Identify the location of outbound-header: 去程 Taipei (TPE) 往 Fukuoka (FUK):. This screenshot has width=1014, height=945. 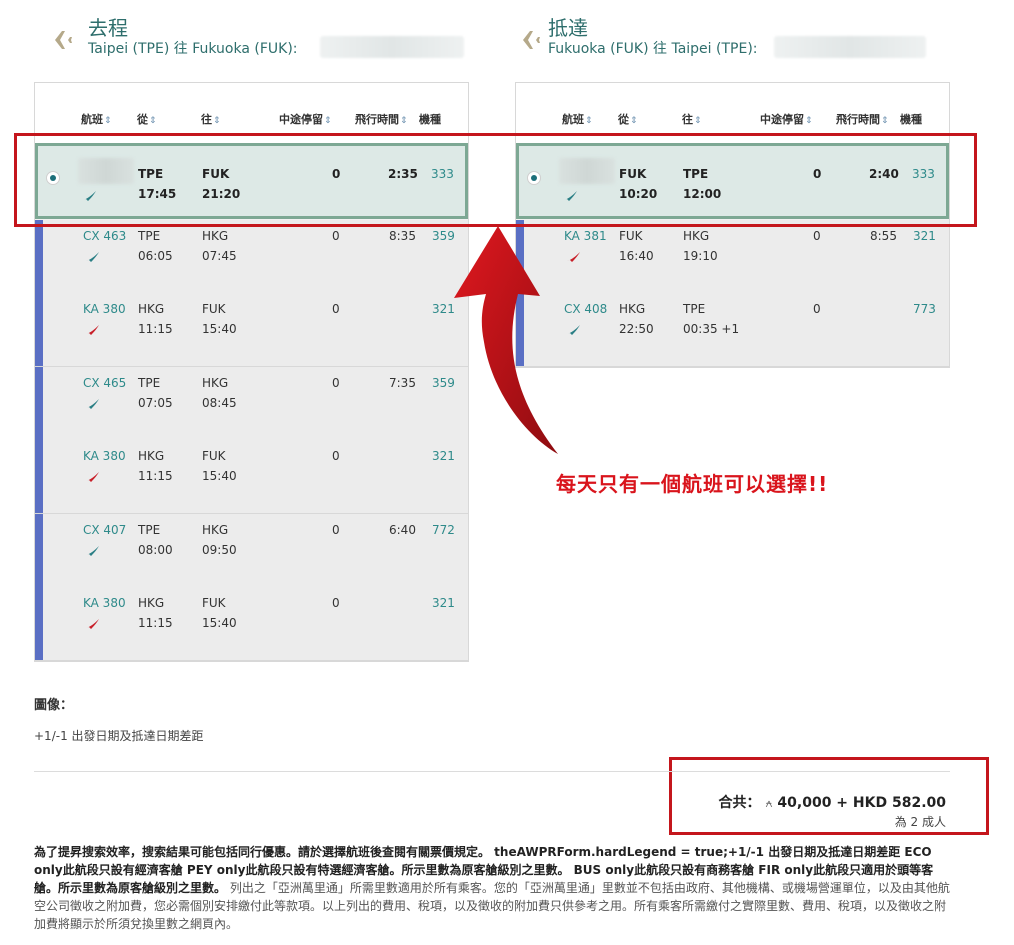
(259, 37).